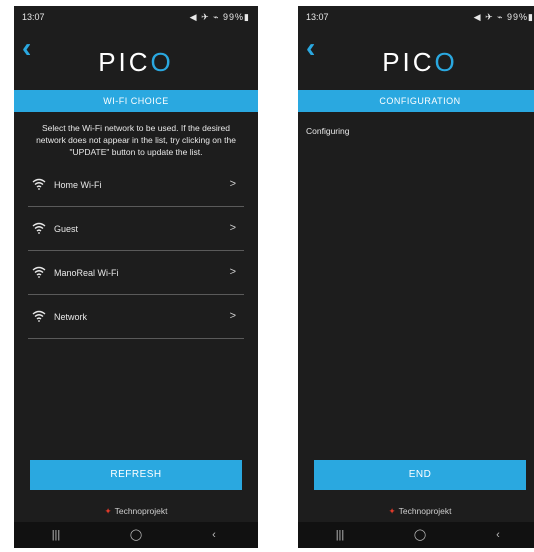  Describe the element at coordinates (66, 229) in the screenshot. I see `wifi-network-name: Guest` at that location.